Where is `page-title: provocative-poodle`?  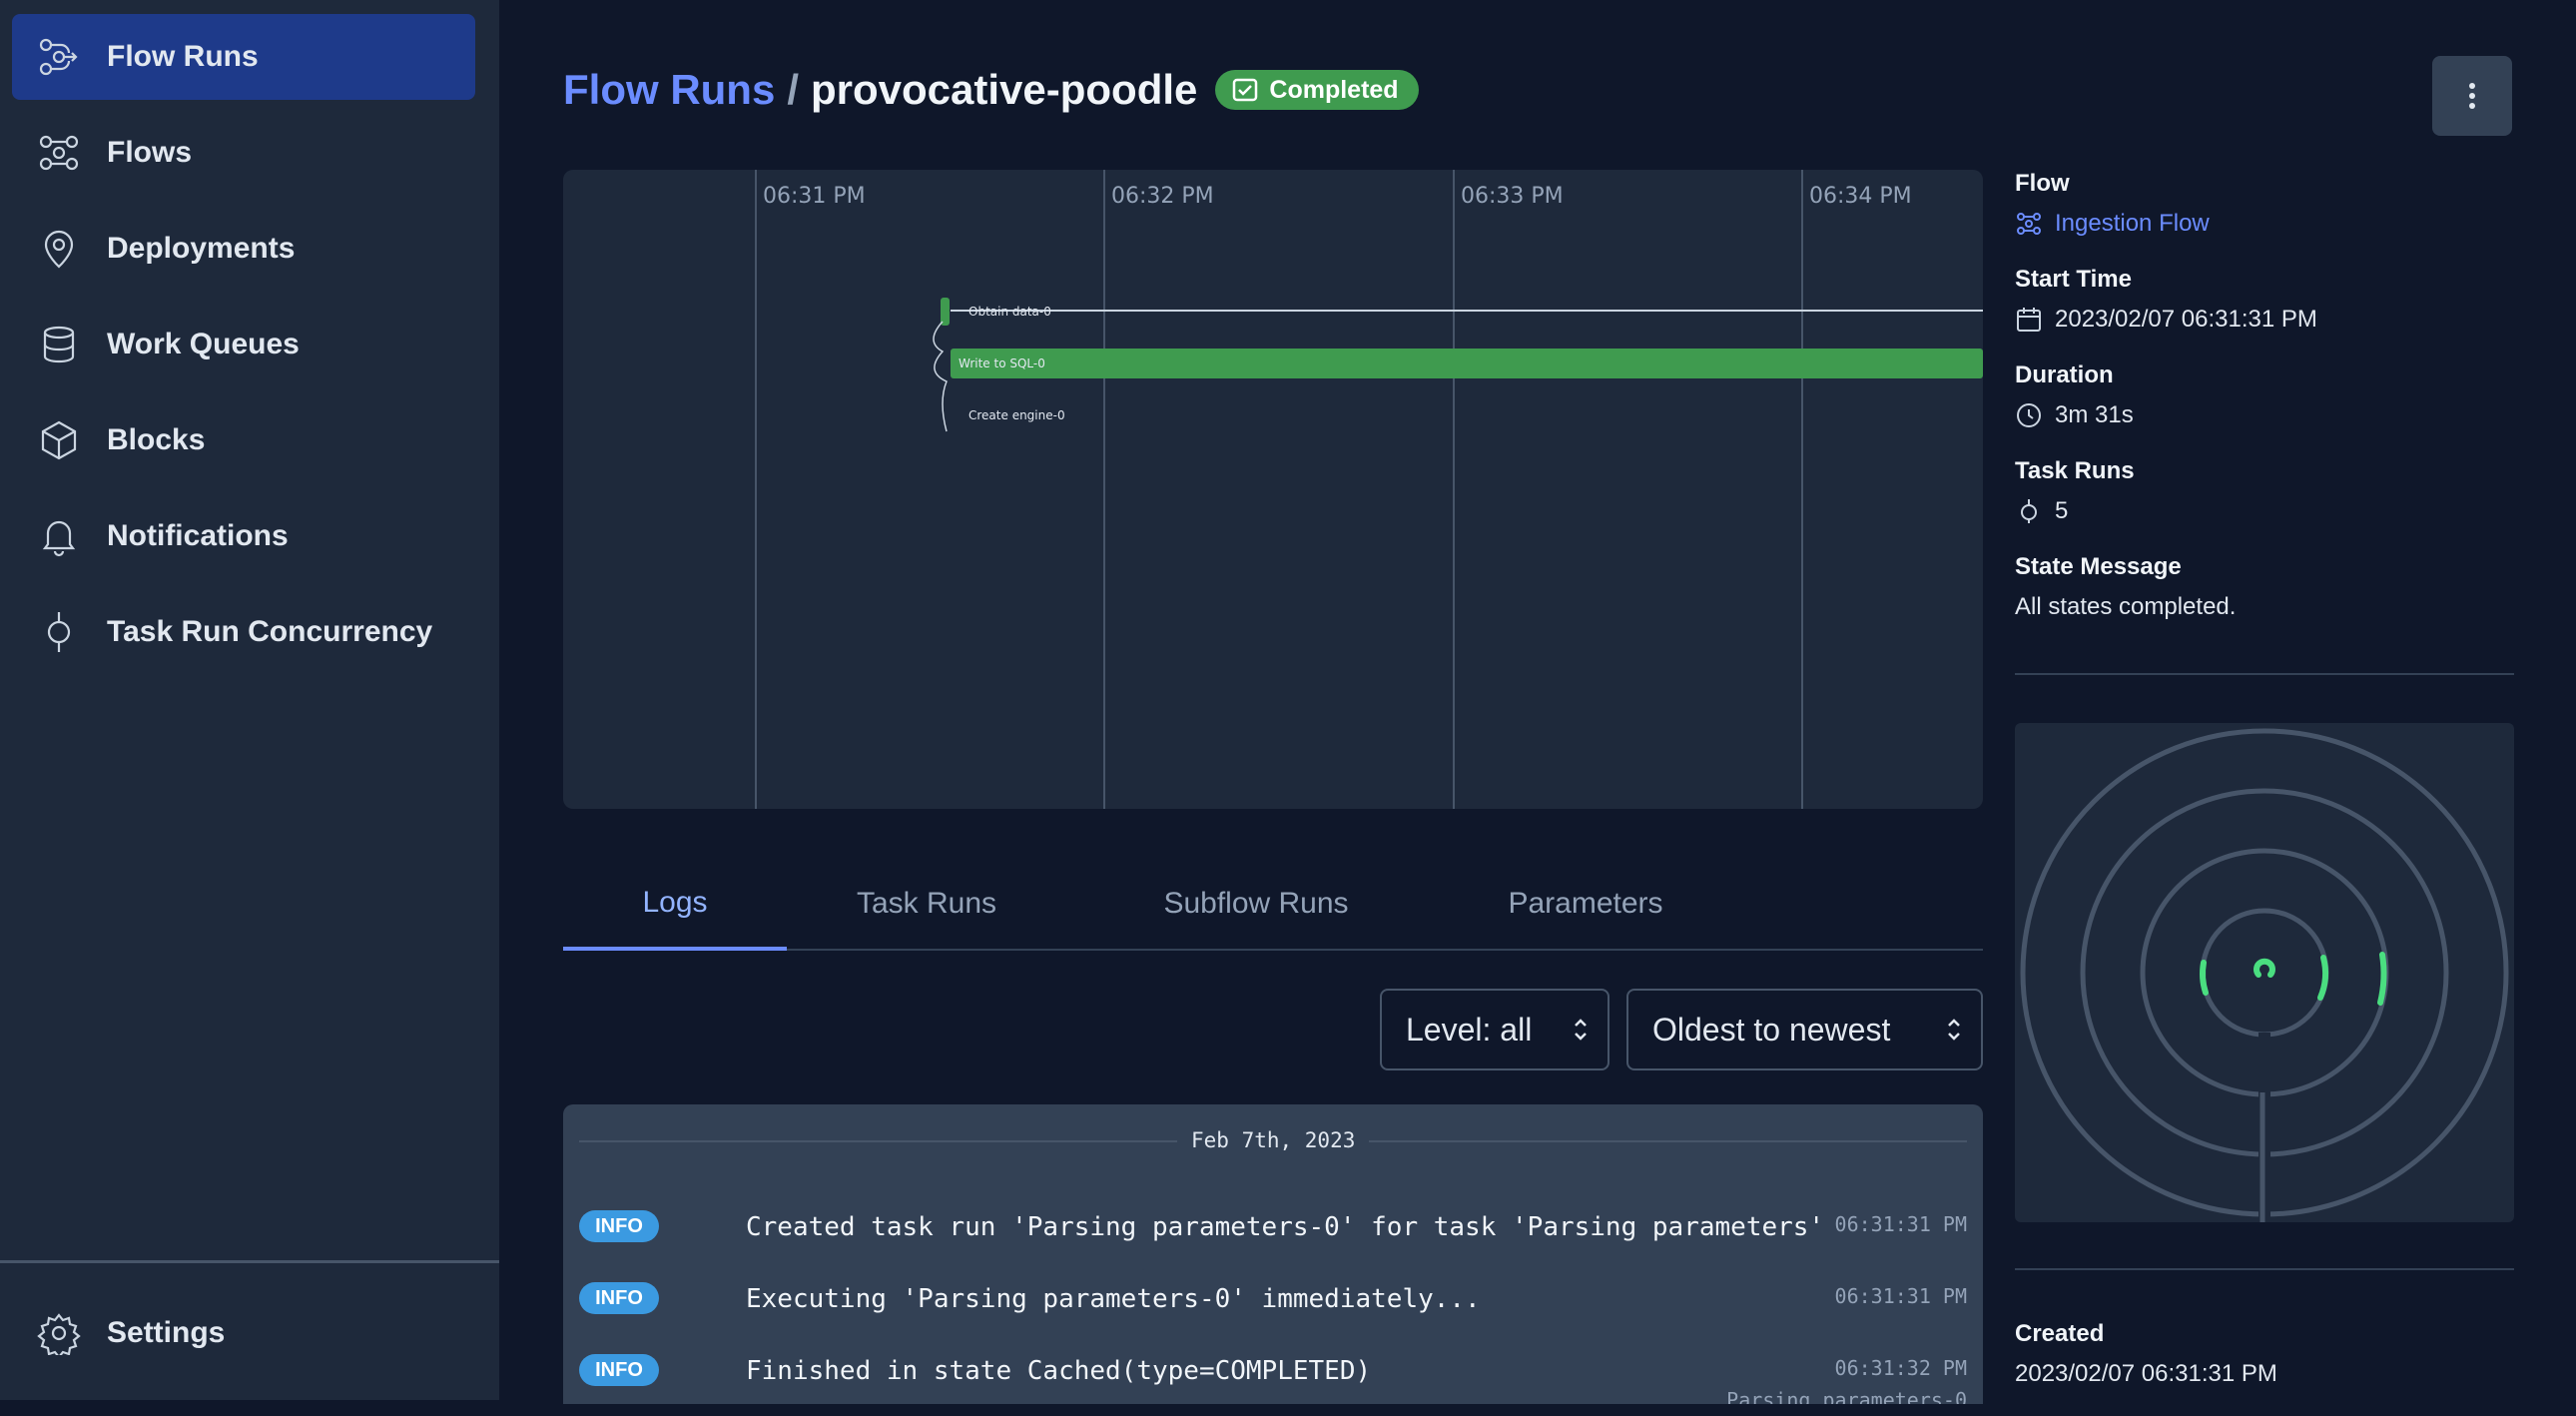
page-title: provocative-poodle is located at coordinates (1004, 89).